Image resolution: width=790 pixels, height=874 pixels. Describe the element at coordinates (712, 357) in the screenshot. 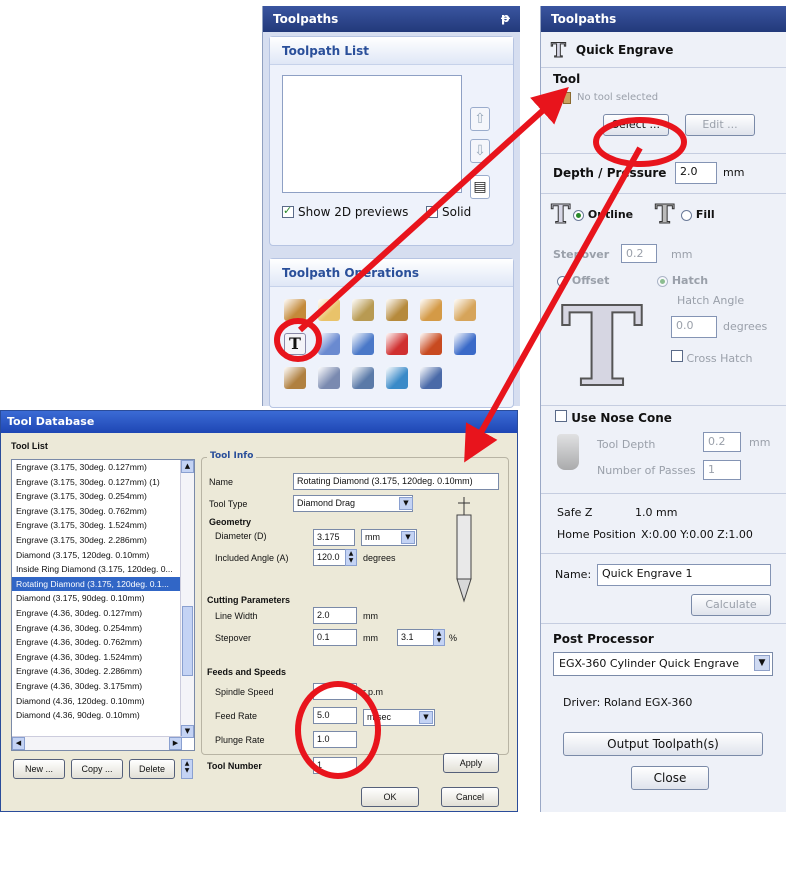

I see `cross-hatch-checkbox: Cross Hatch` at that location.